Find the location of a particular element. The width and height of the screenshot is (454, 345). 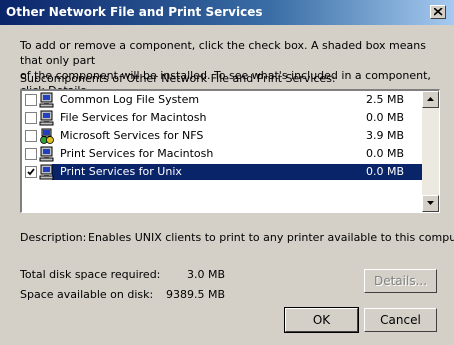

component-name: Print Services for Unix is located at coordinates (121, 171).